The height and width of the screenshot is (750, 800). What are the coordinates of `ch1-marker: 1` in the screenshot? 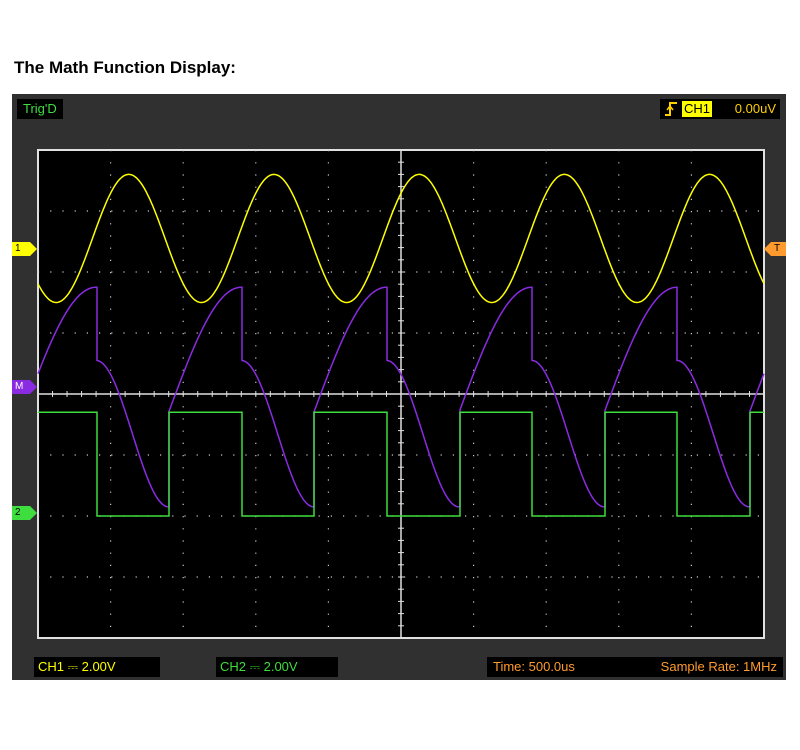 It's located at (25, 249).